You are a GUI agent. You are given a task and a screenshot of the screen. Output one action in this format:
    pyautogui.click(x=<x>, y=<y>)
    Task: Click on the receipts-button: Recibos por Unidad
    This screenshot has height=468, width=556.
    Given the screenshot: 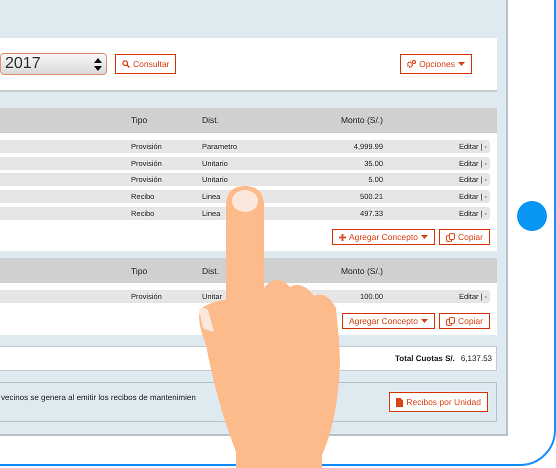 What is the action you would take?
    pyautogui.click(x=438, y=402)
    